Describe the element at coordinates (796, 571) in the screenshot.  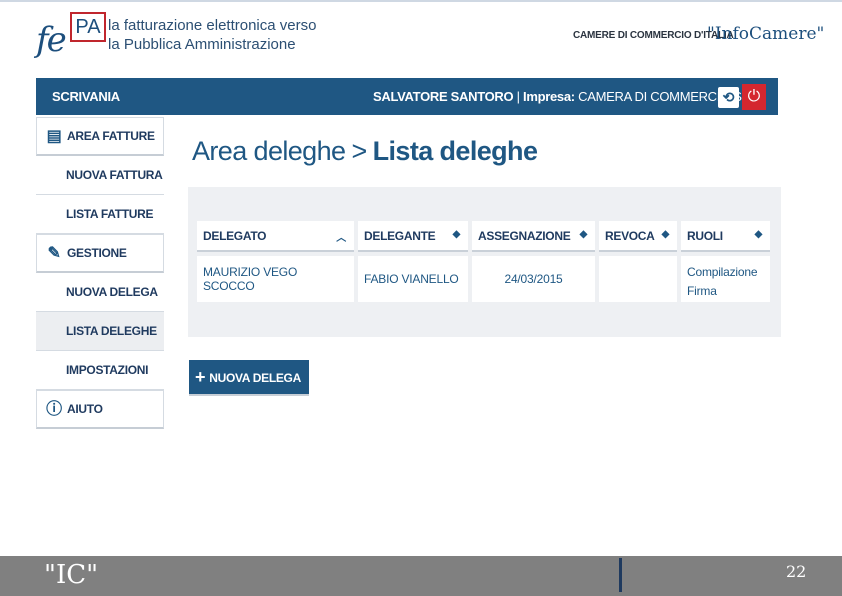
I see `page-number: 22` at that location.